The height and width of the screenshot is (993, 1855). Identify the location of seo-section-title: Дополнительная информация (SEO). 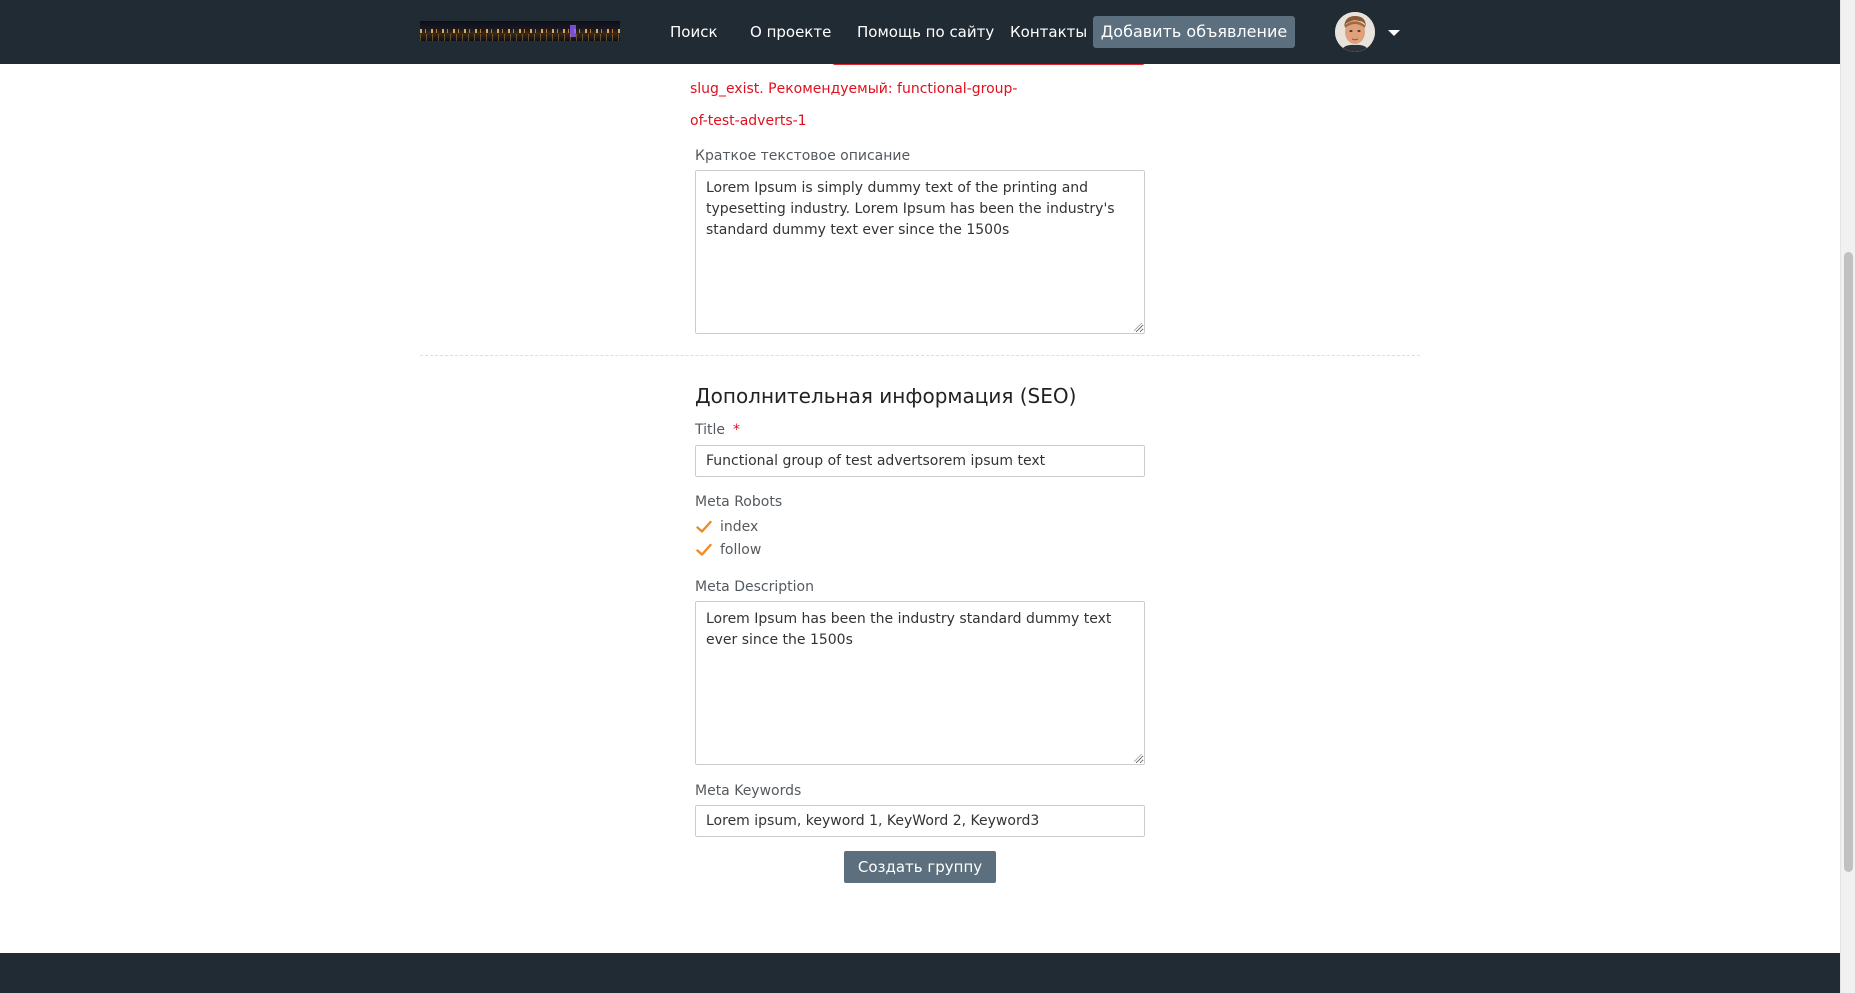
(886, 396).